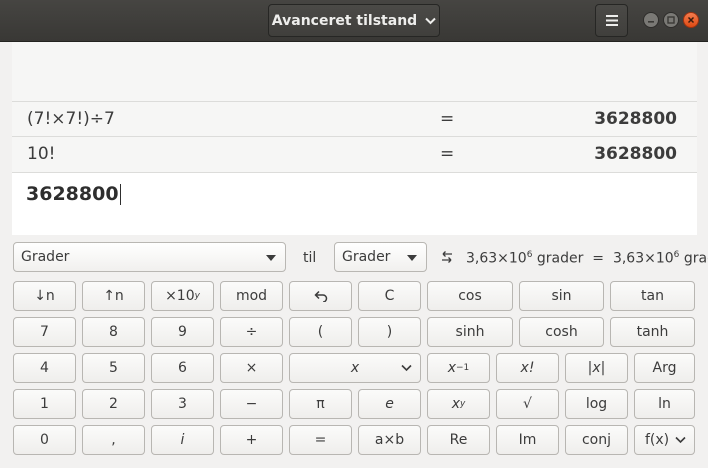 The height and width of the screenshot is (468, 708). What do you see at coordinates (120, 194) in the screenshot?
I see `text-cursor` at bounding box center [120, 194].